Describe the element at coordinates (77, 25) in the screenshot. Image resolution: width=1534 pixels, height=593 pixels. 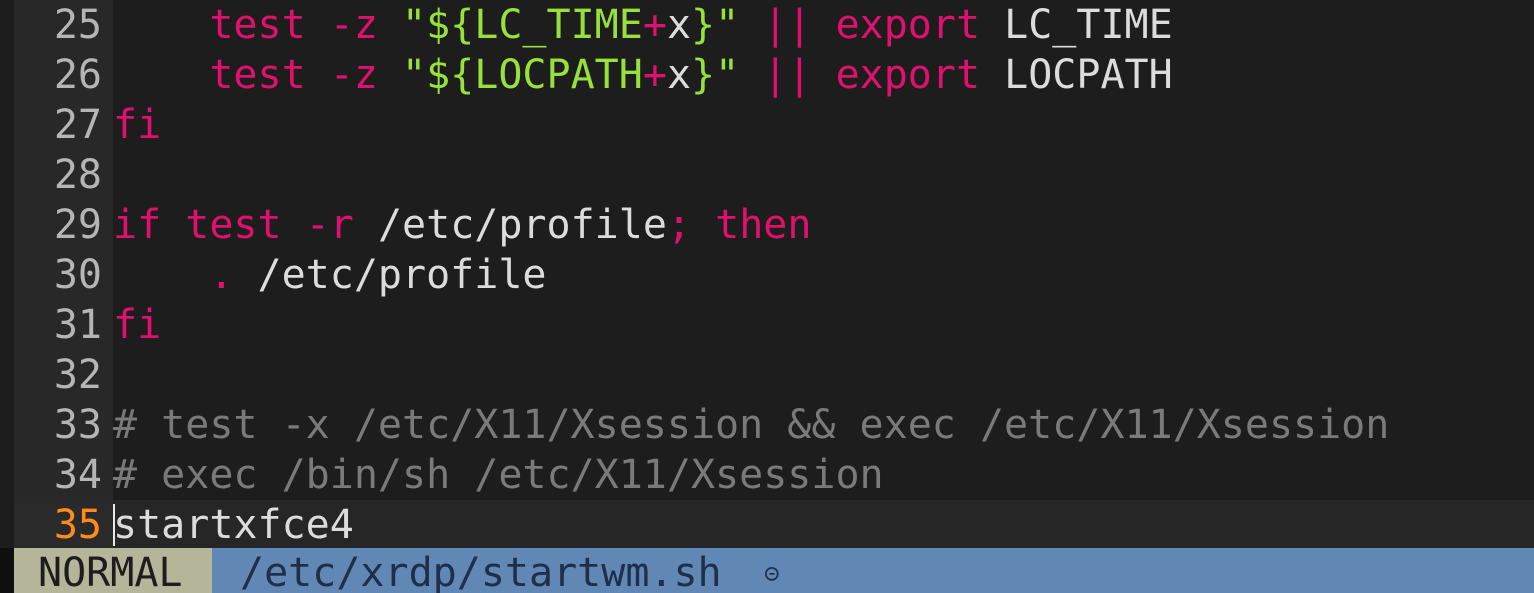
I see `line-number: 25` at that location.